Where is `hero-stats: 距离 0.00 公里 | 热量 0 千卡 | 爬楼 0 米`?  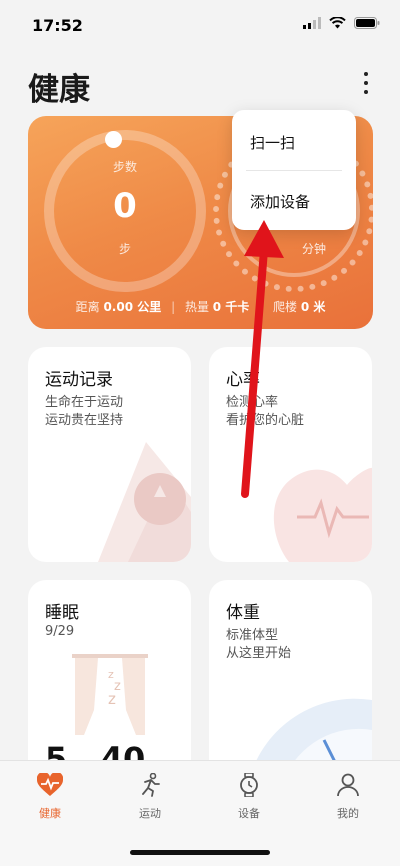
hero-stats: 距离 0.00 公里 | 热量 0 千卡 | 爬楼 0 米 is located at coordinates (200, 306).